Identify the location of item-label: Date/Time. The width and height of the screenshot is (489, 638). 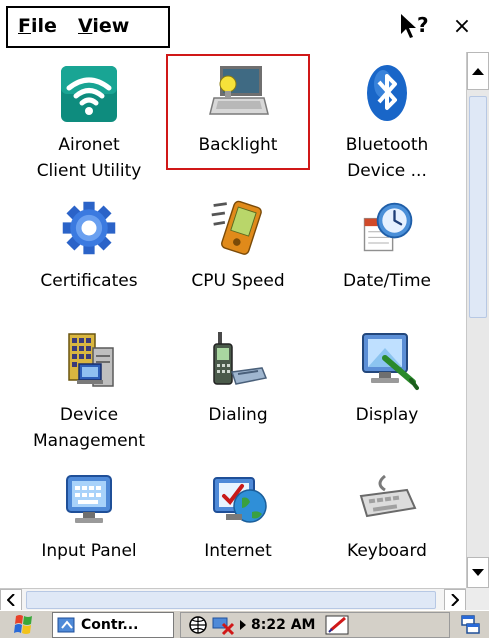
(387, 281).